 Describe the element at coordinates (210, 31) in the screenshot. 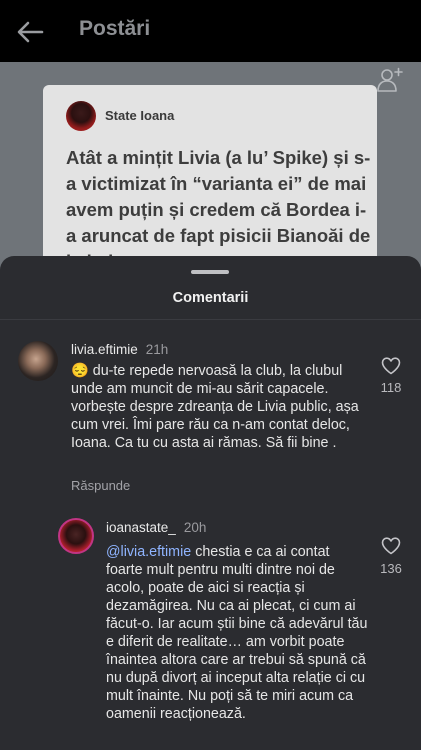

I see `app-bar: Postări` at that location.